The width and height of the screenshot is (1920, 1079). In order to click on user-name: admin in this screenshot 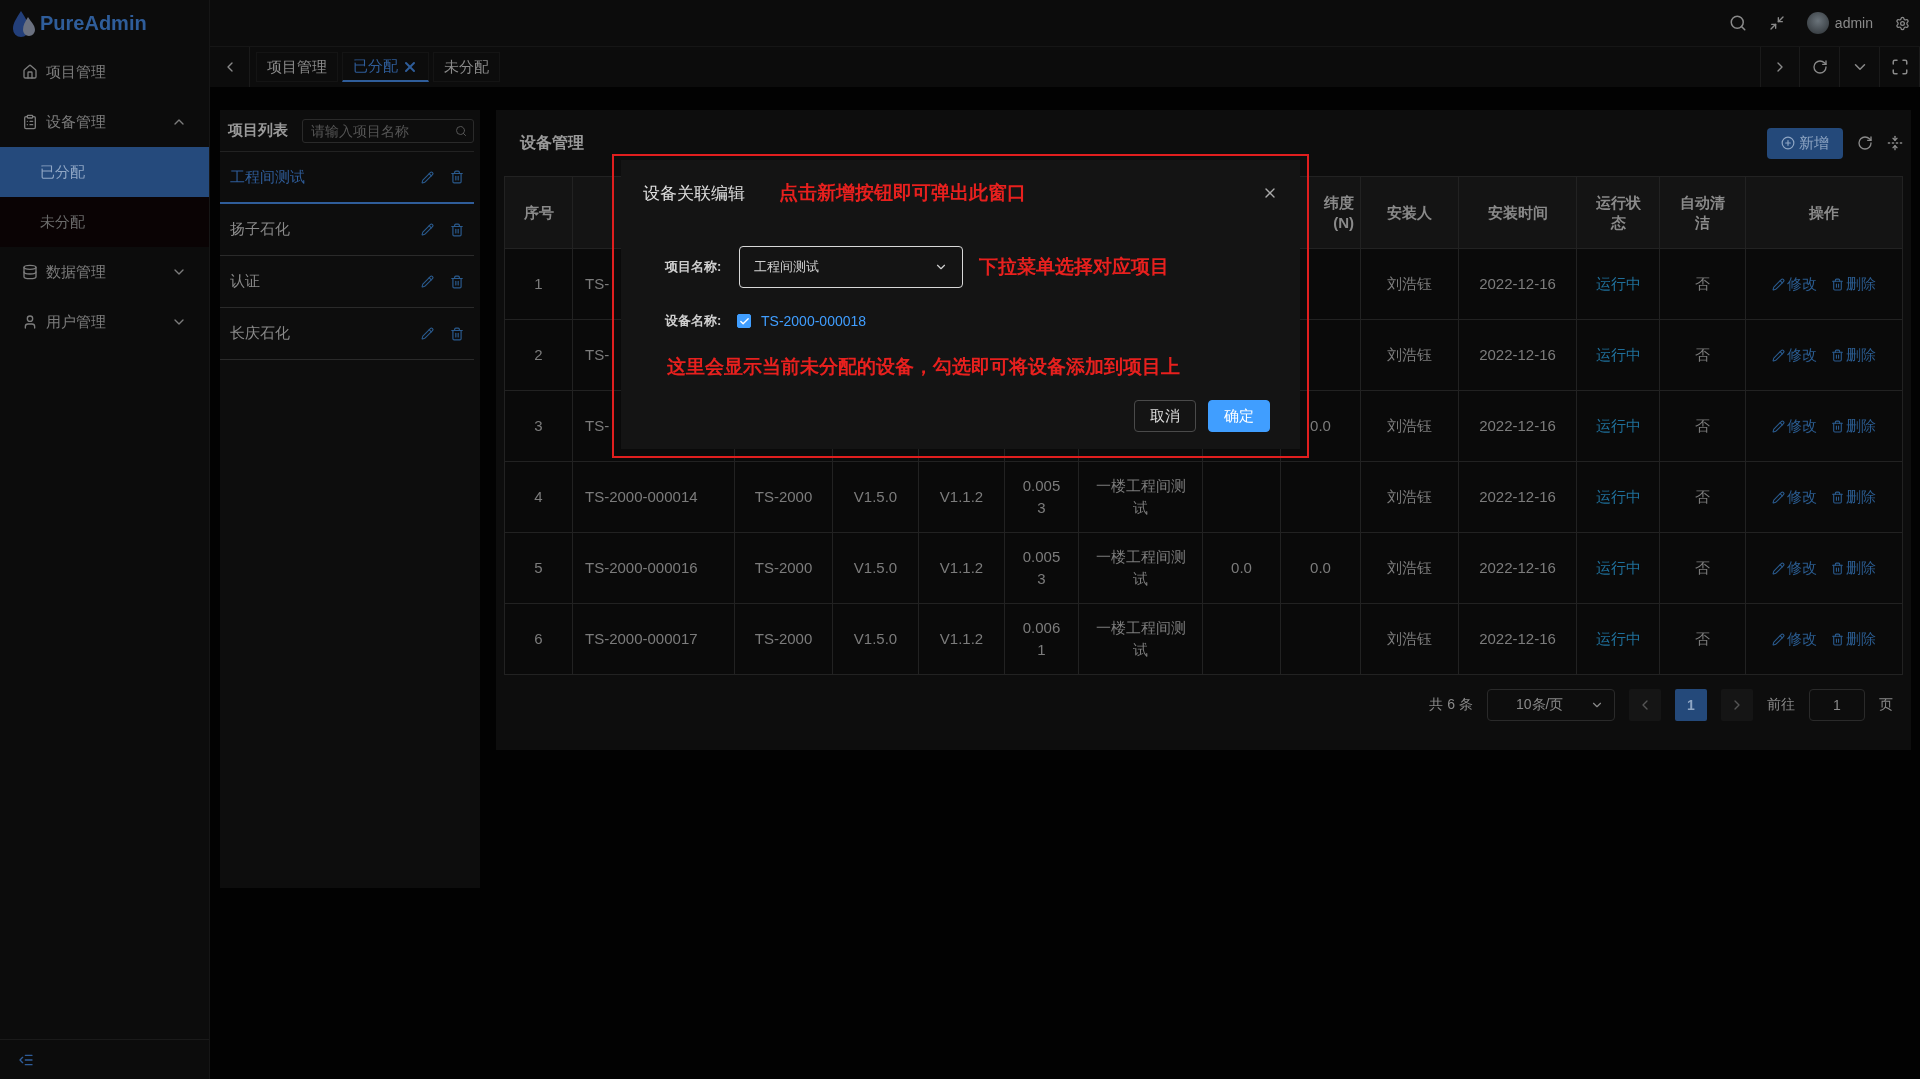, I will do `click(1853, 23)`.